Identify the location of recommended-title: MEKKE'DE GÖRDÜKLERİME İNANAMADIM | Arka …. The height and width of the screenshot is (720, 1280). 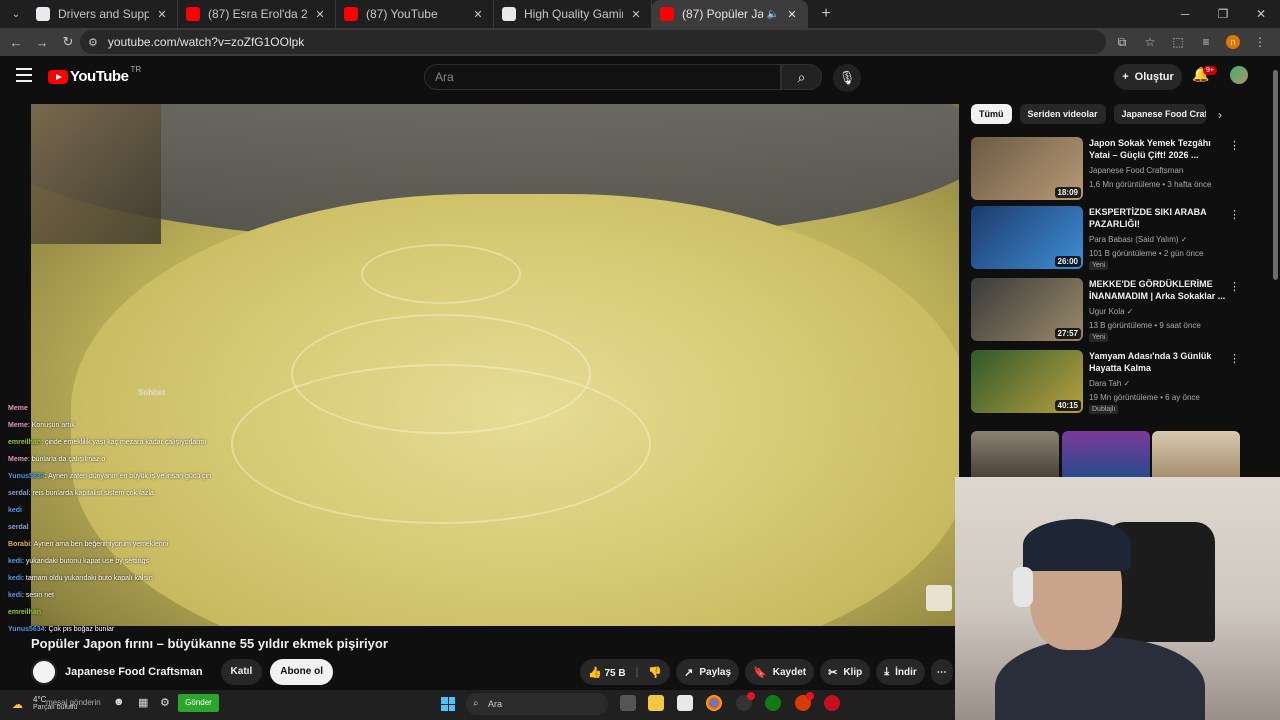
(1159, 290).